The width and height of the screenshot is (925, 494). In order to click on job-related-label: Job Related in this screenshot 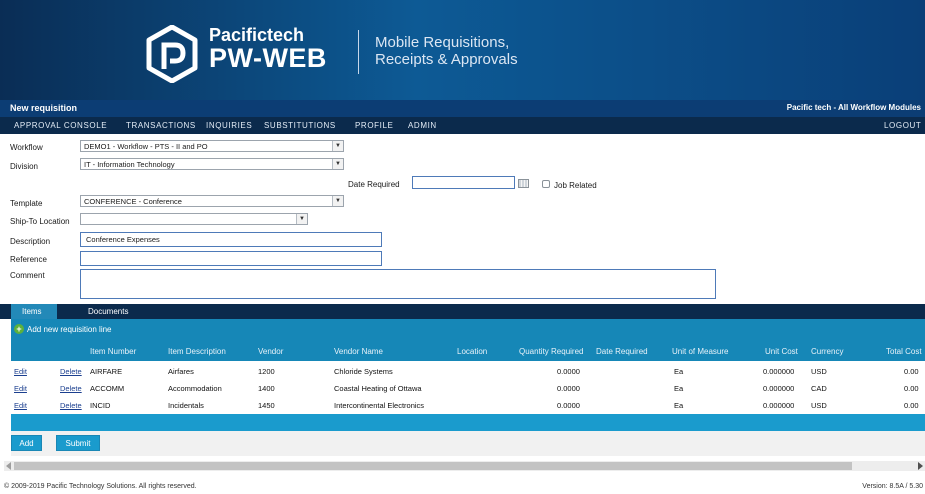, I will do `click(575, 185)`.